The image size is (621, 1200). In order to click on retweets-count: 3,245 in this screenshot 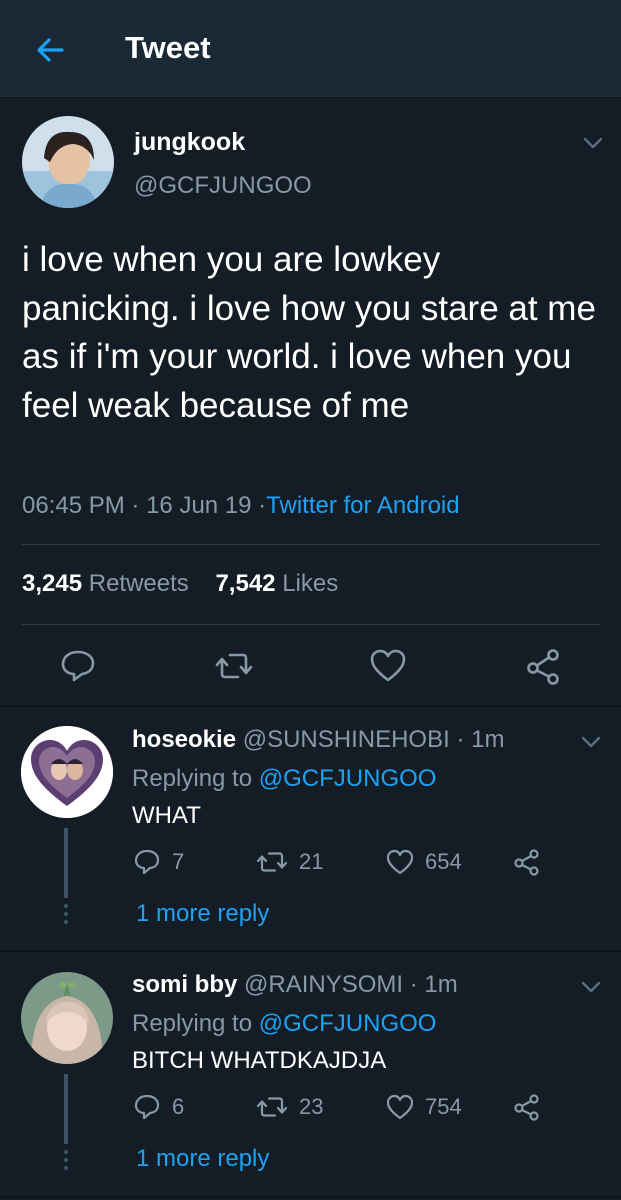, I will do `click(52, 583)`.